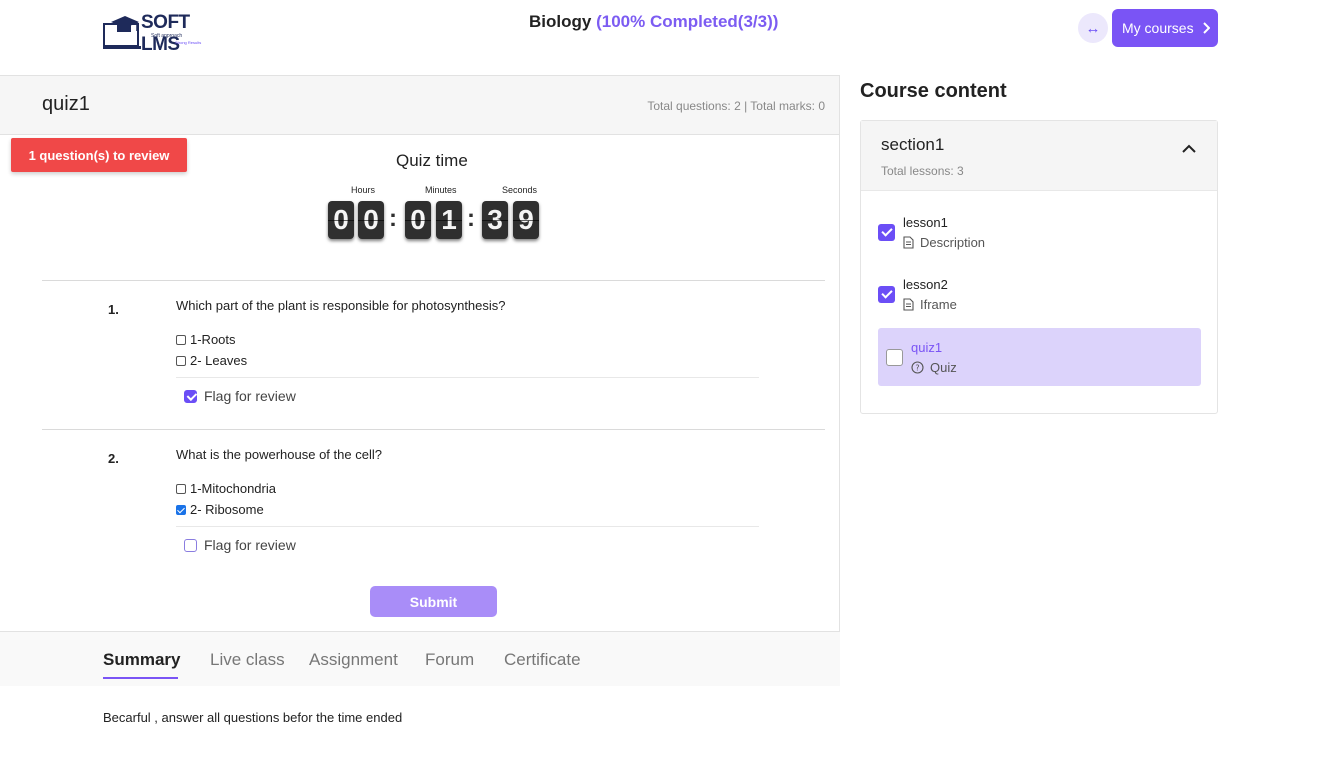 Image resolution: width=1321 pixels, height=768 pixels. Describe the element at coordinates (140, 678) in the screenshot. I see `active-tab-indicator` at that location.